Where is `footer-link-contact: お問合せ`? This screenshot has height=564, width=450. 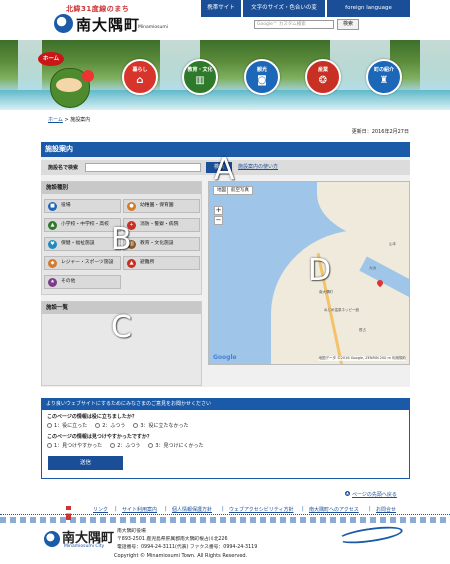 footer-link-contact: お問合せ is located at coordinates (386, 509).